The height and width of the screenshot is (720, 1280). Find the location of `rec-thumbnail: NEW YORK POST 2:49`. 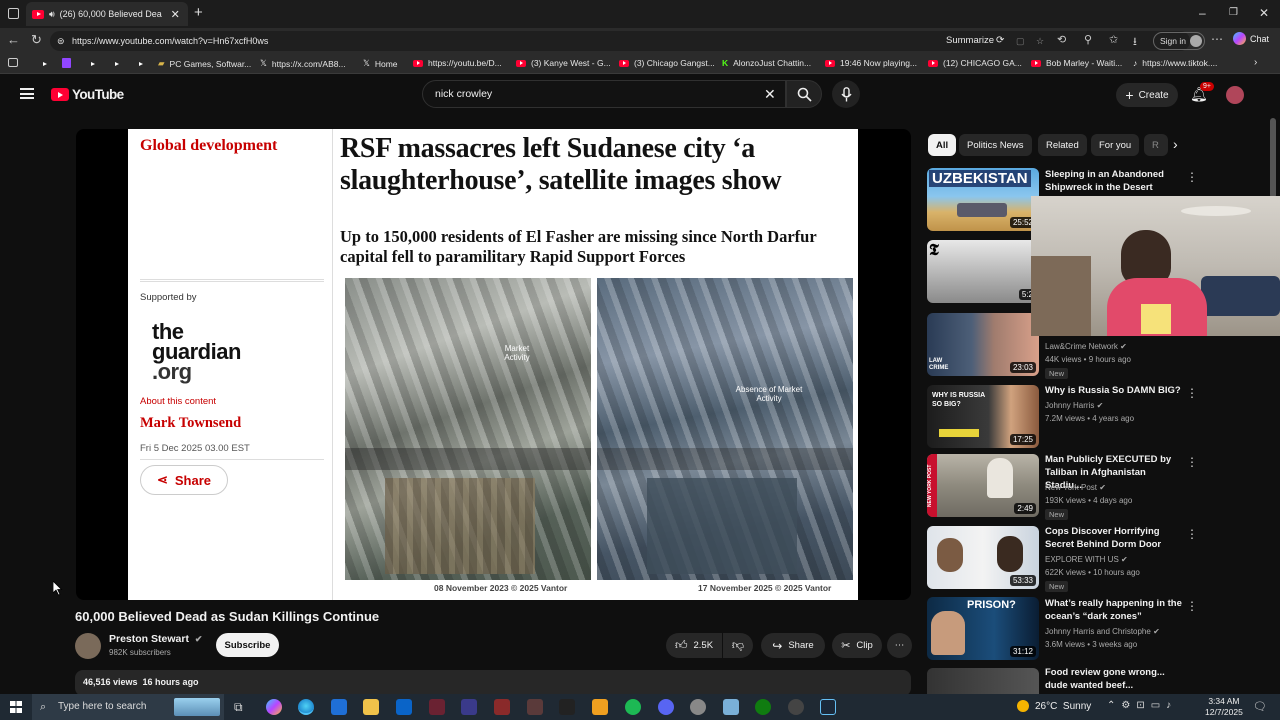

rec-thumbnail: NEW YORK POST 2:49 is located at coordinates (983, 485).